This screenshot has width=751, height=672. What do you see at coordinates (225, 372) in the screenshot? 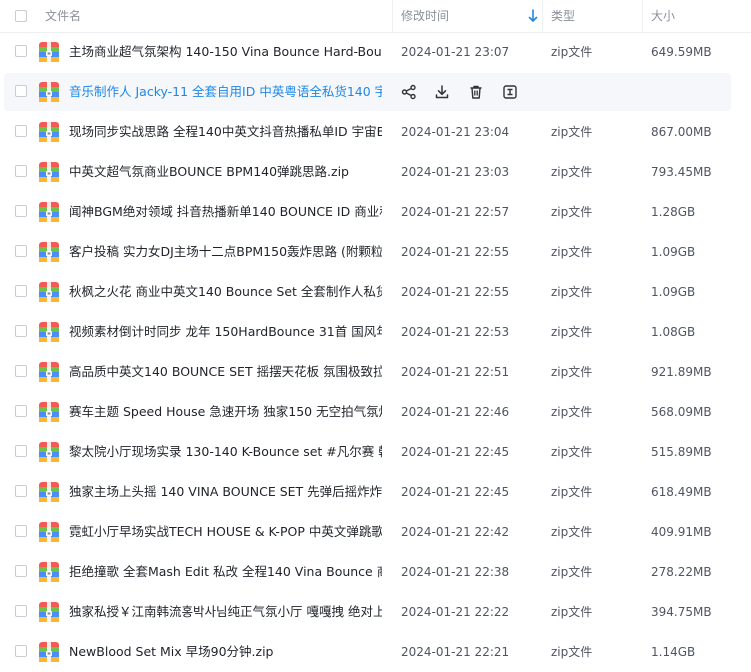
I see `file-name: 高品质中英文140 BOUNCE SET 摇摆天花板 氛围极致拉满.zip` at bounding box center [225, 372].